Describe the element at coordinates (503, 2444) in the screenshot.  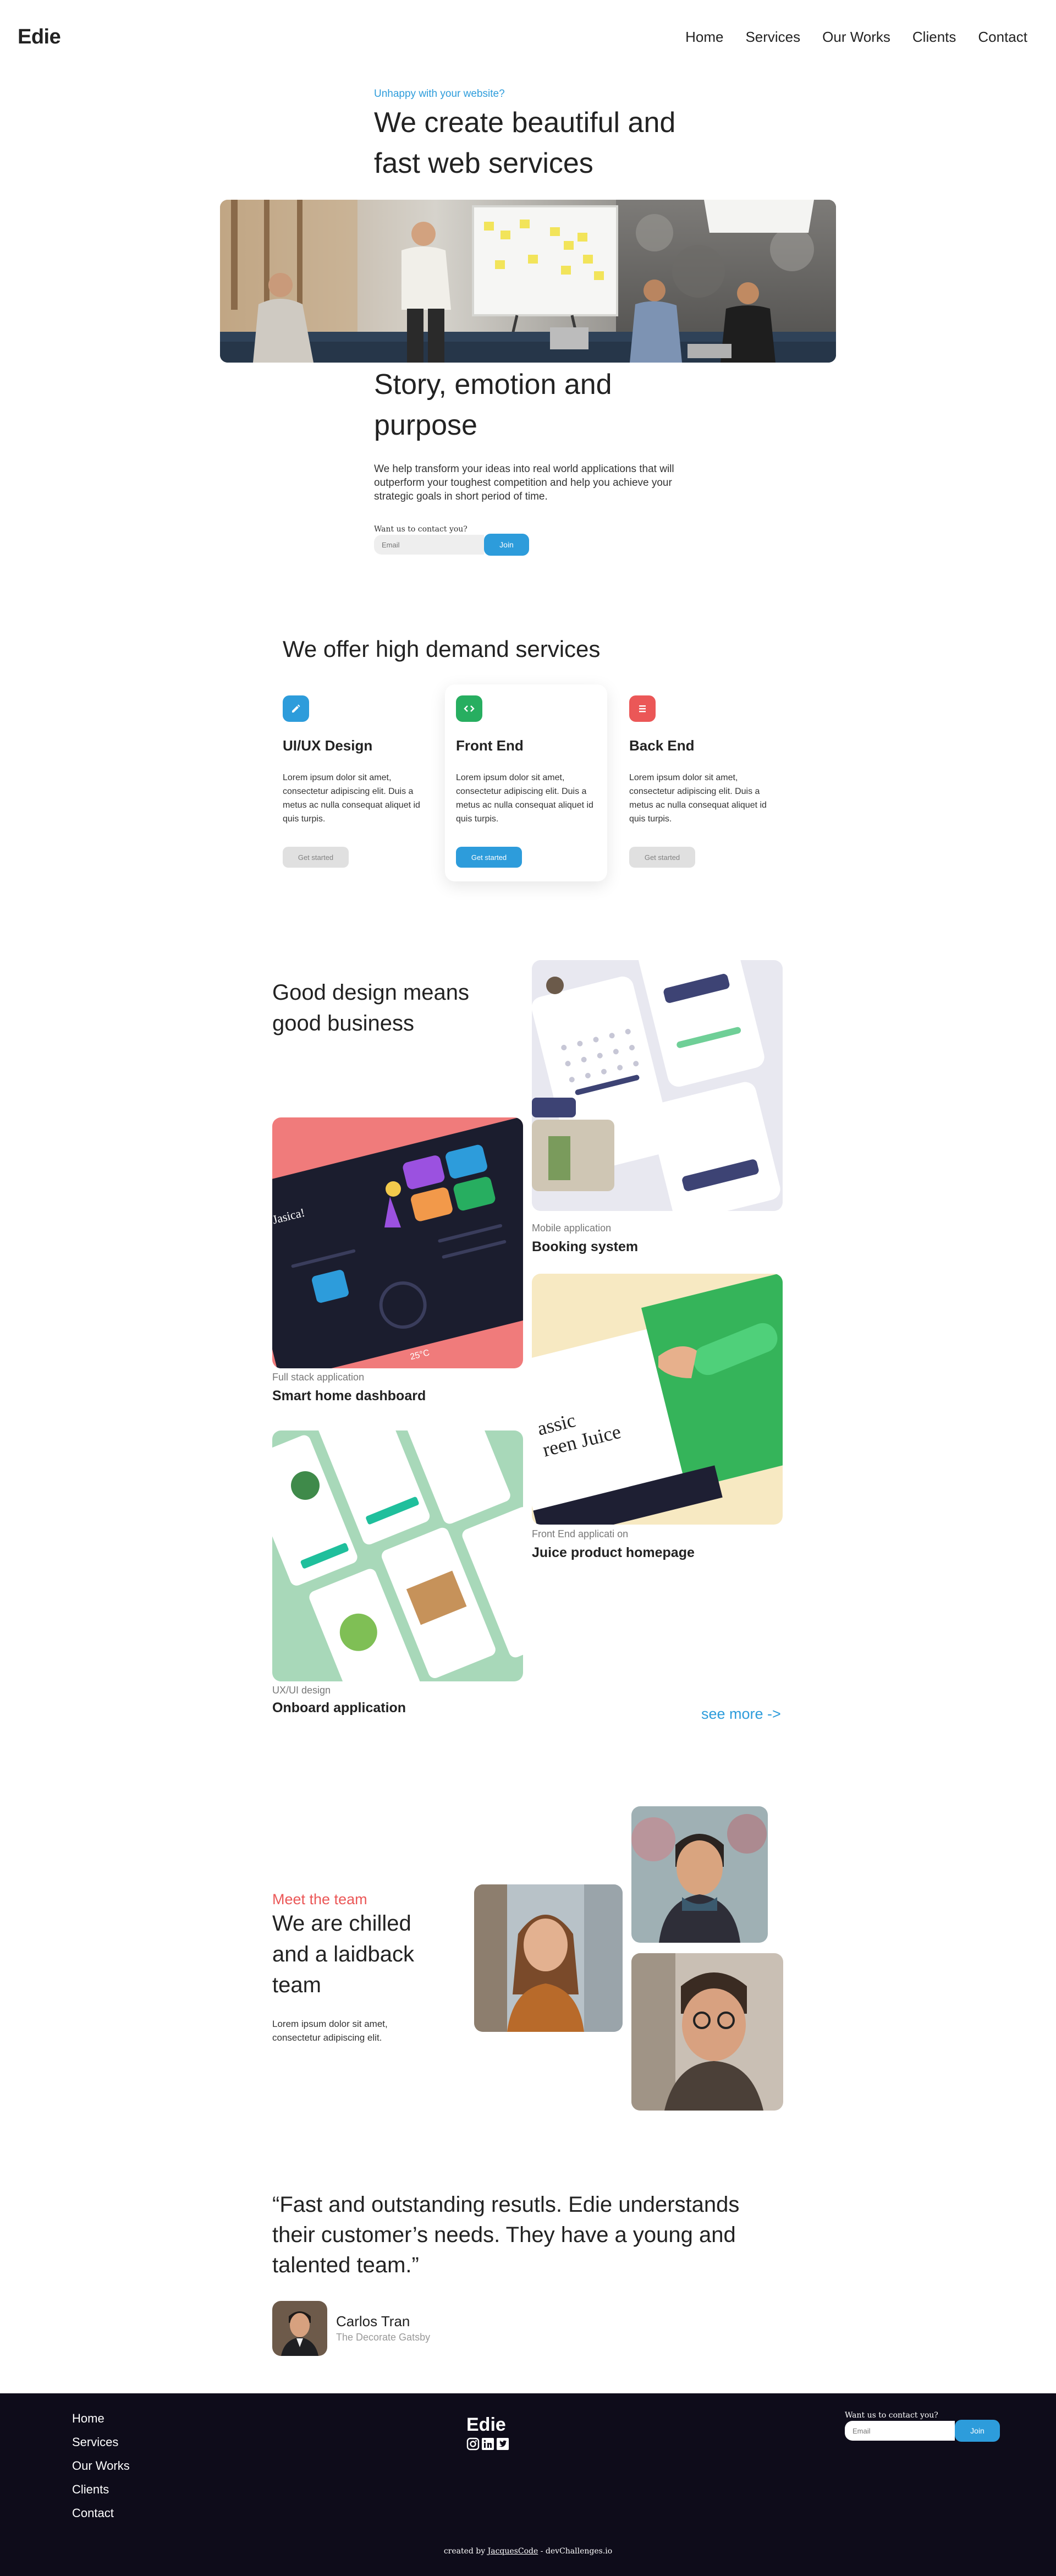
I see `twitter-icon` at that location.